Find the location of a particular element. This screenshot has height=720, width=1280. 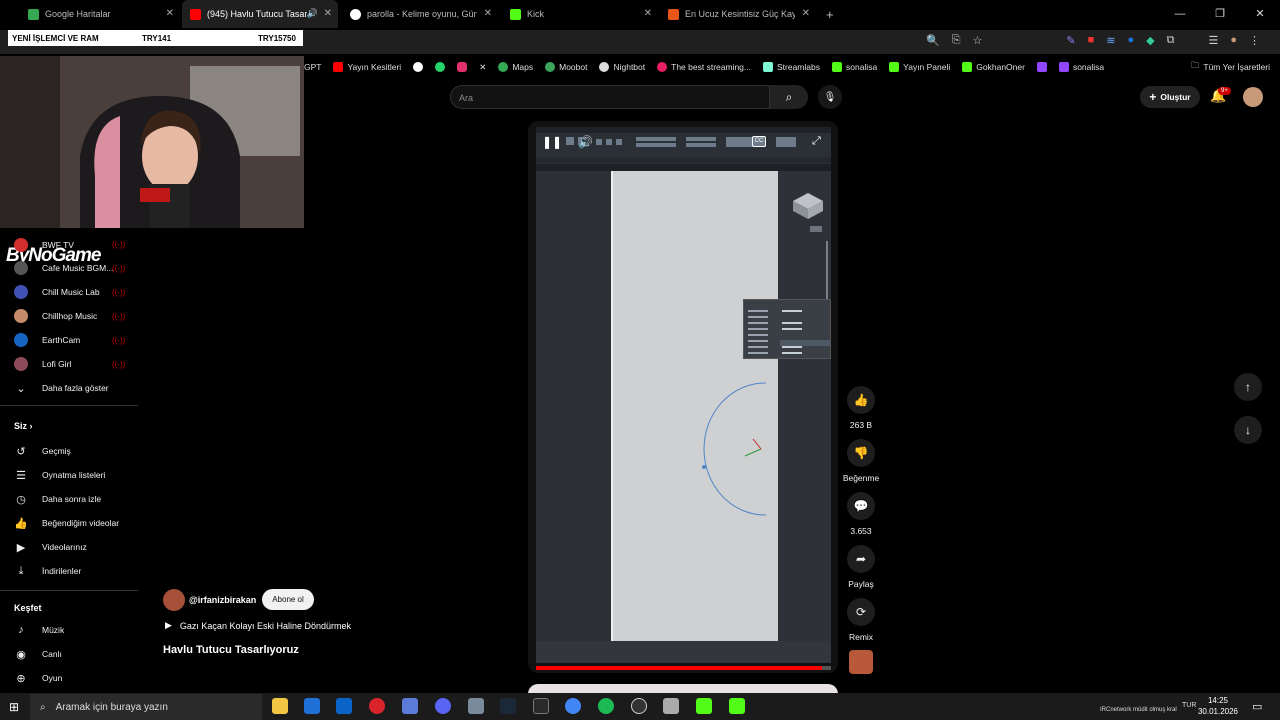

discord-icon is located at coordinates (443, 706).